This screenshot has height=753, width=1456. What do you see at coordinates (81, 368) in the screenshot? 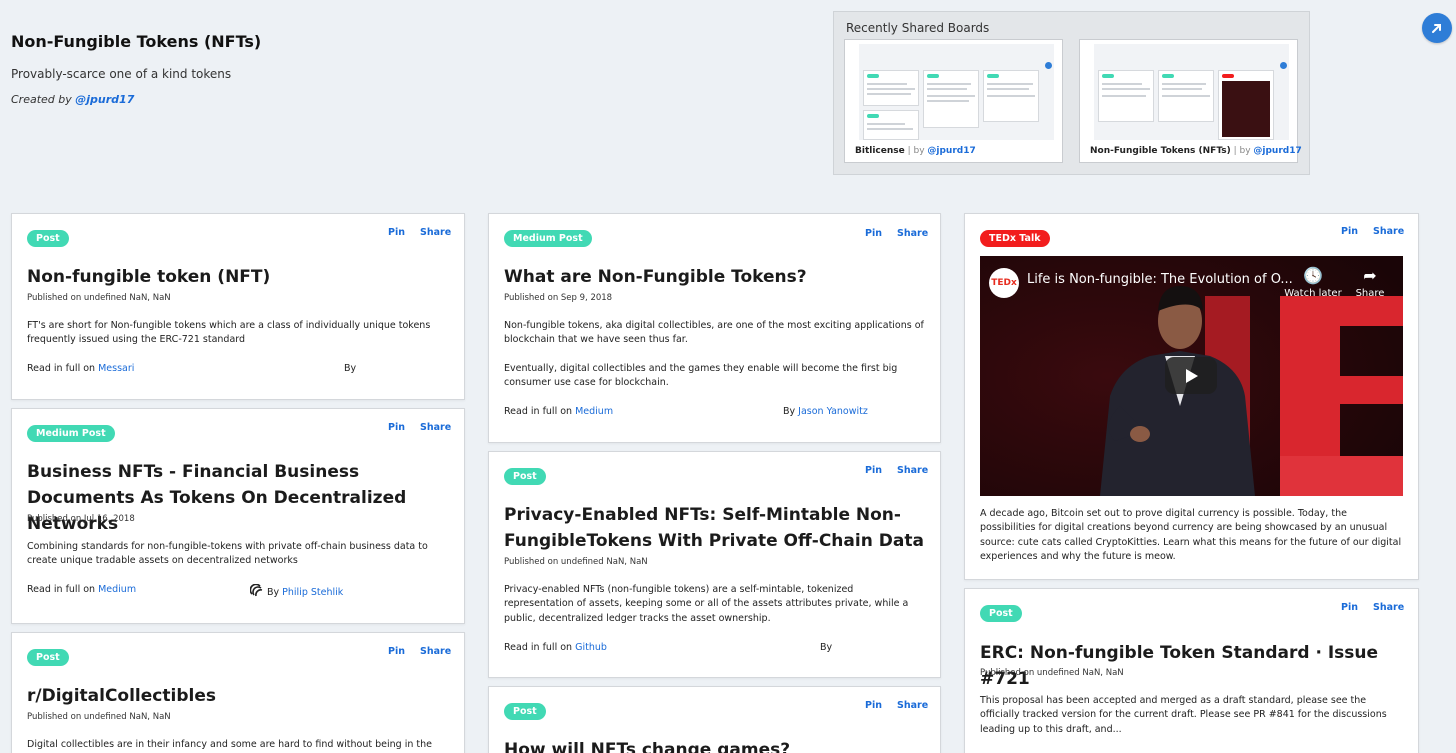
I see `card-source: Read in full on Messari` at bounding box center [81, 368].